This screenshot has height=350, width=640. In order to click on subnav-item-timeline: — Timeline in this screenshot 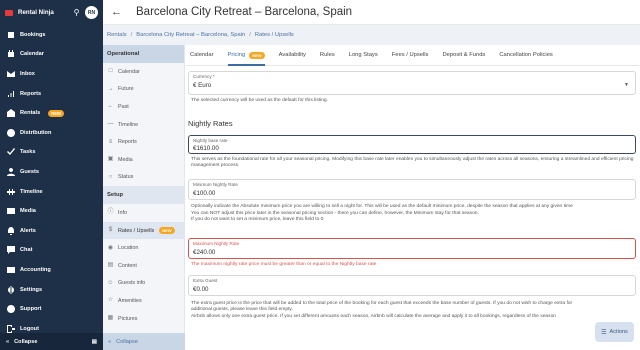, I will do `click(143, 125)`.